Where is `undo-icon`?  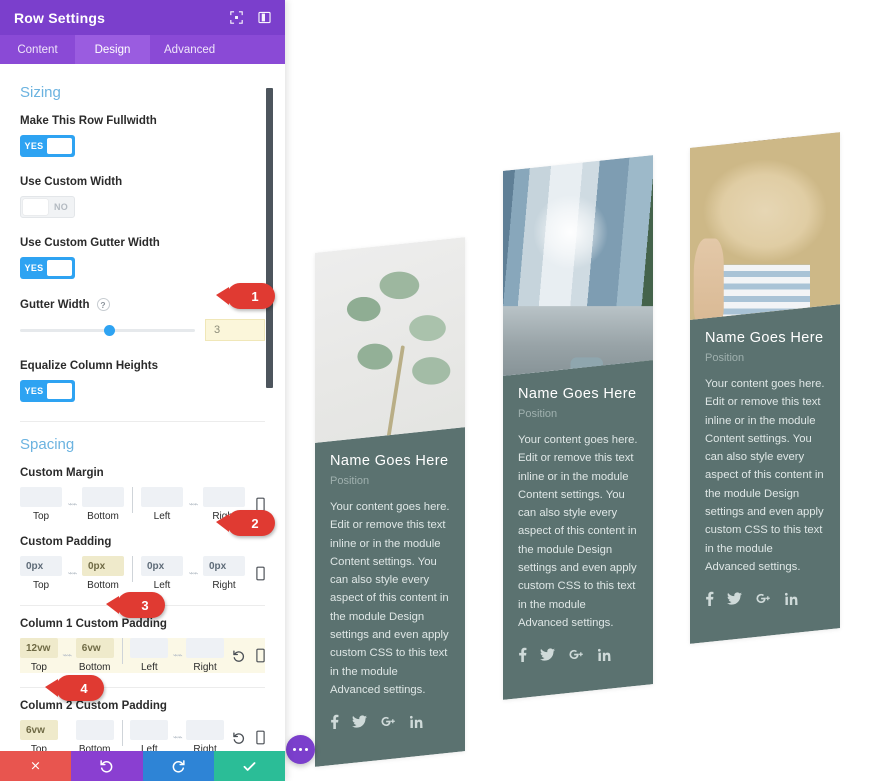
undo-icon is located at coordinates (106, 766).